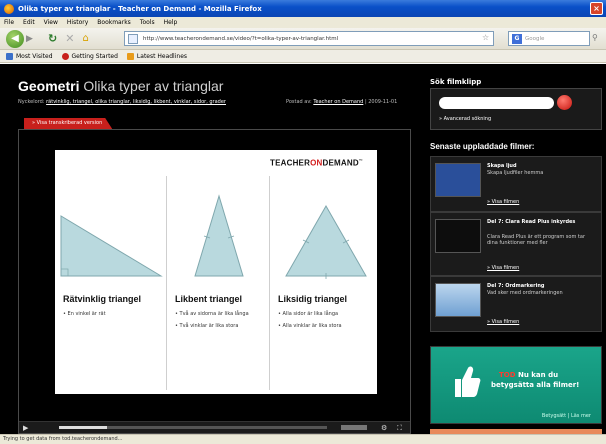 This screenshot has width=606, height=444. What do you see at coordinates (51, 22) in the screenshot?
I see `menu-view: View` at bounding box center [51, 22].